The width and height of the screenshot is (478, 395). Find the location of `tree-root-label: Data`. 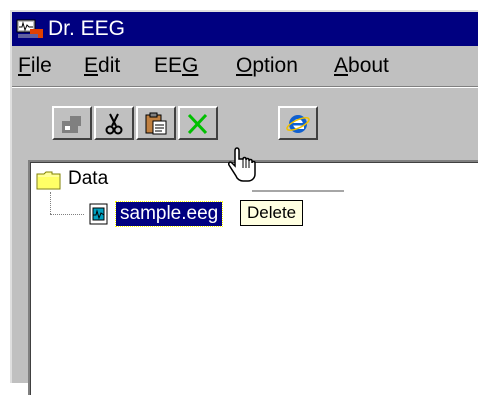

tree-root-label: Data is located at coordinates (88, 179).